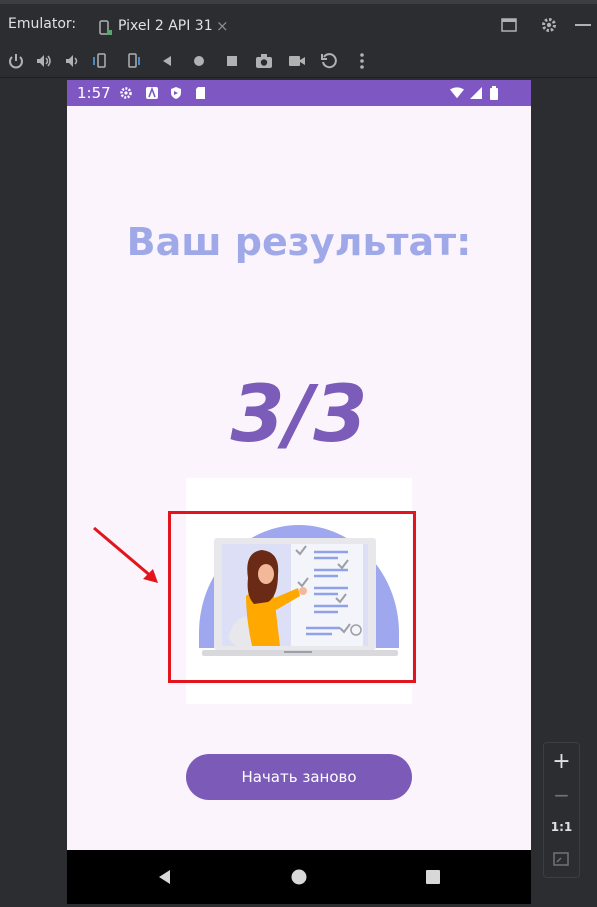 This screenshot has height=907, width=597. I want to click on emulator-title-bar: Emulator: Pixel 2 API 31 ×, so click(298, 24).